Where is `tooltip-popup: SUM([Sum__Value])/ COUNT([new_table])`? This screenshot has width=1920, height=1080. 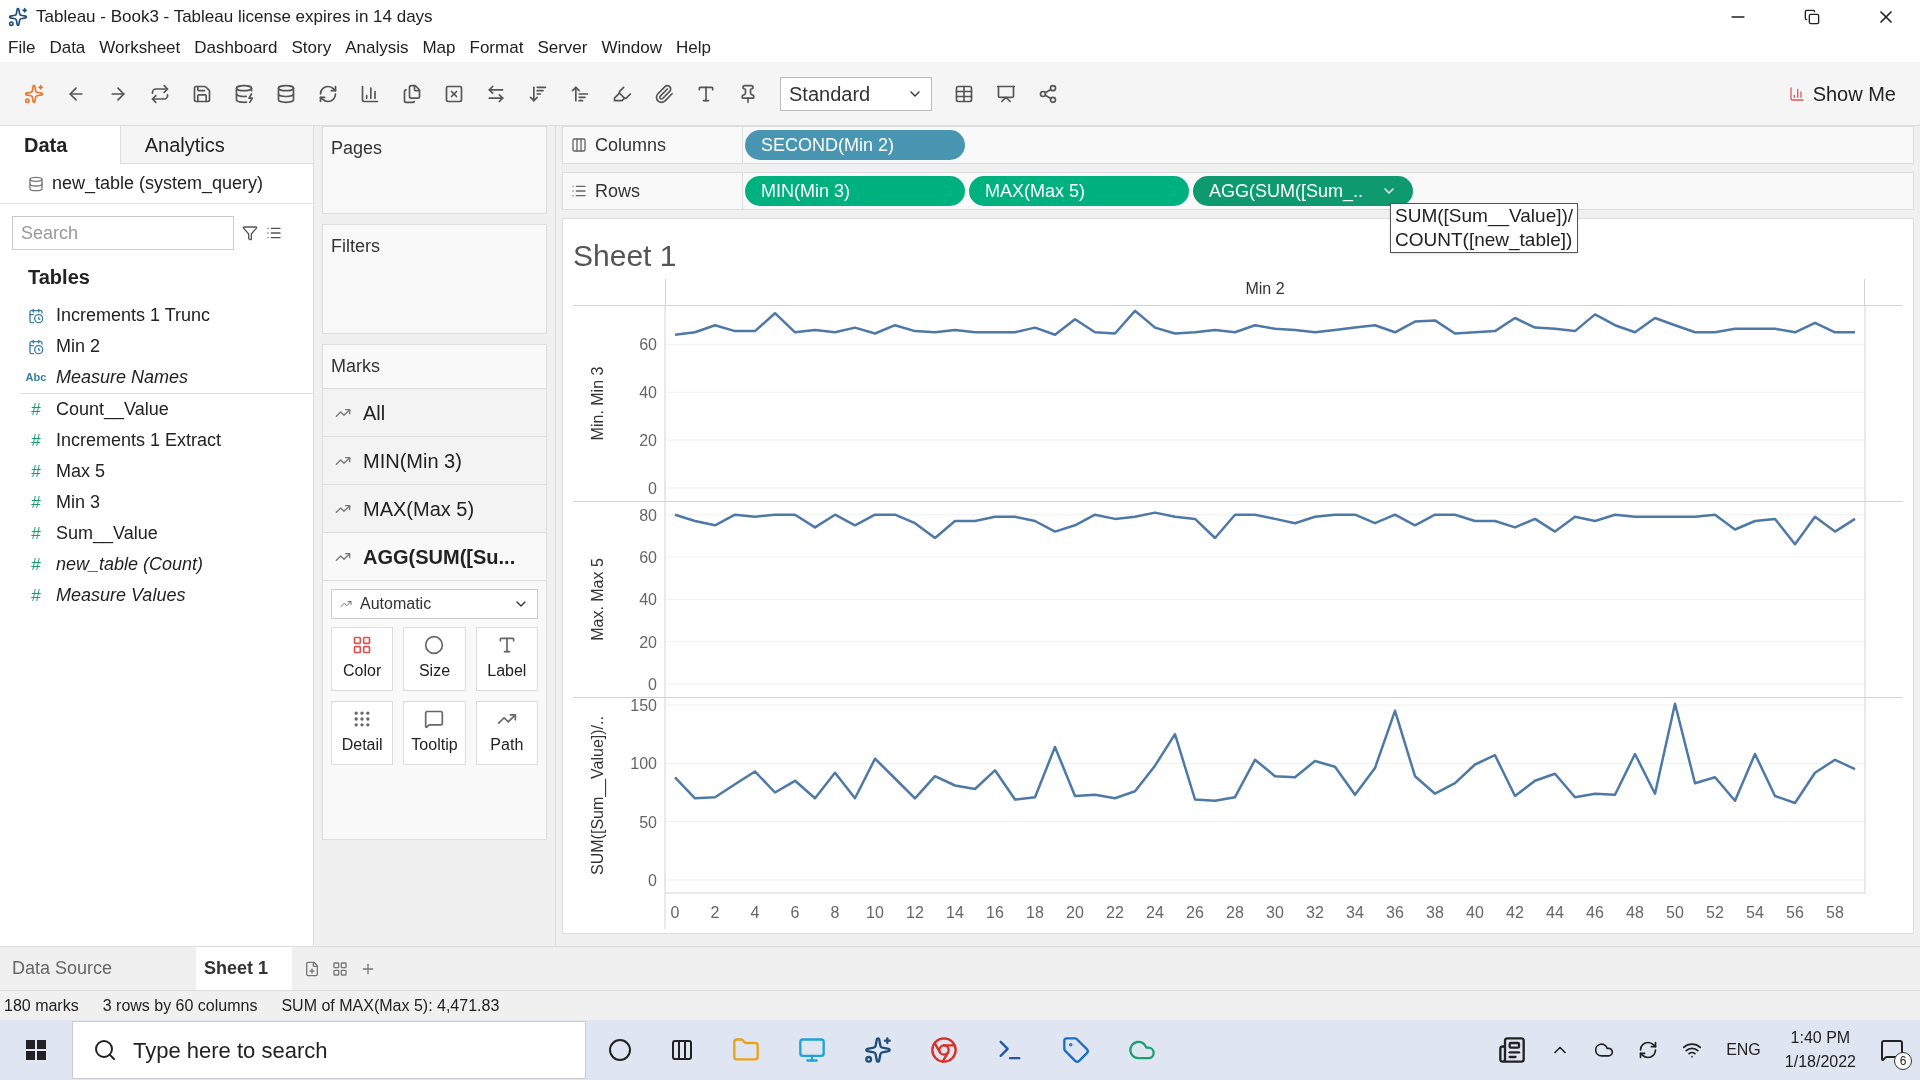
tooltip-popup: SUM([Sum__Value])/ COUNT([new_table]) is located at coordinates (1484, 228).